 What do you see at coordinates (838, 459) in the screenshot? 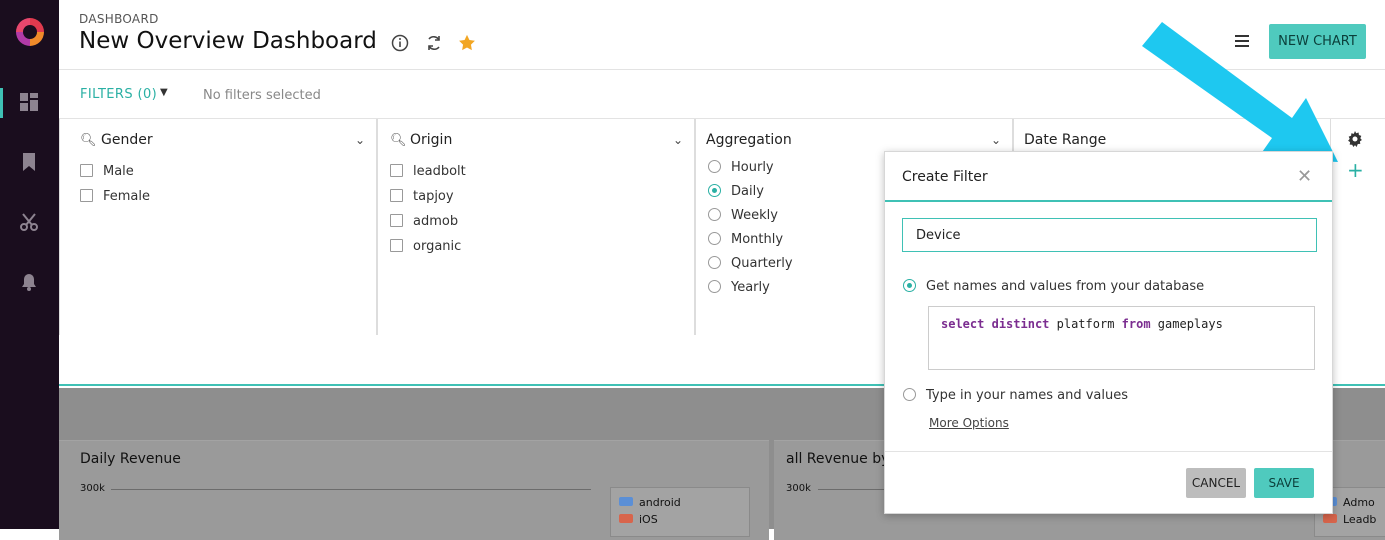
I see `chart-title: all Revenue by` at bounding box center [838, 459].